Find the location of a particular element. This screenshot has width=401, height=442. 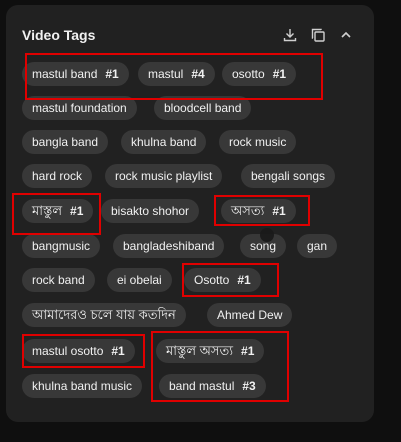

tag-chip: rock band is located at coordinates (58, 280).